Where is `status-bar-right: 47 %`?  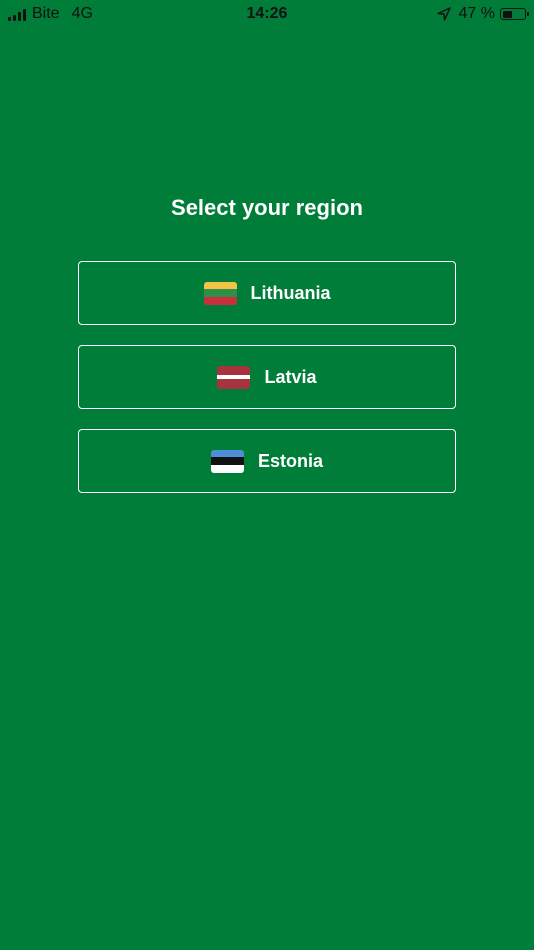 status-bar-right: 47 % is located at coordinates (482, 14).